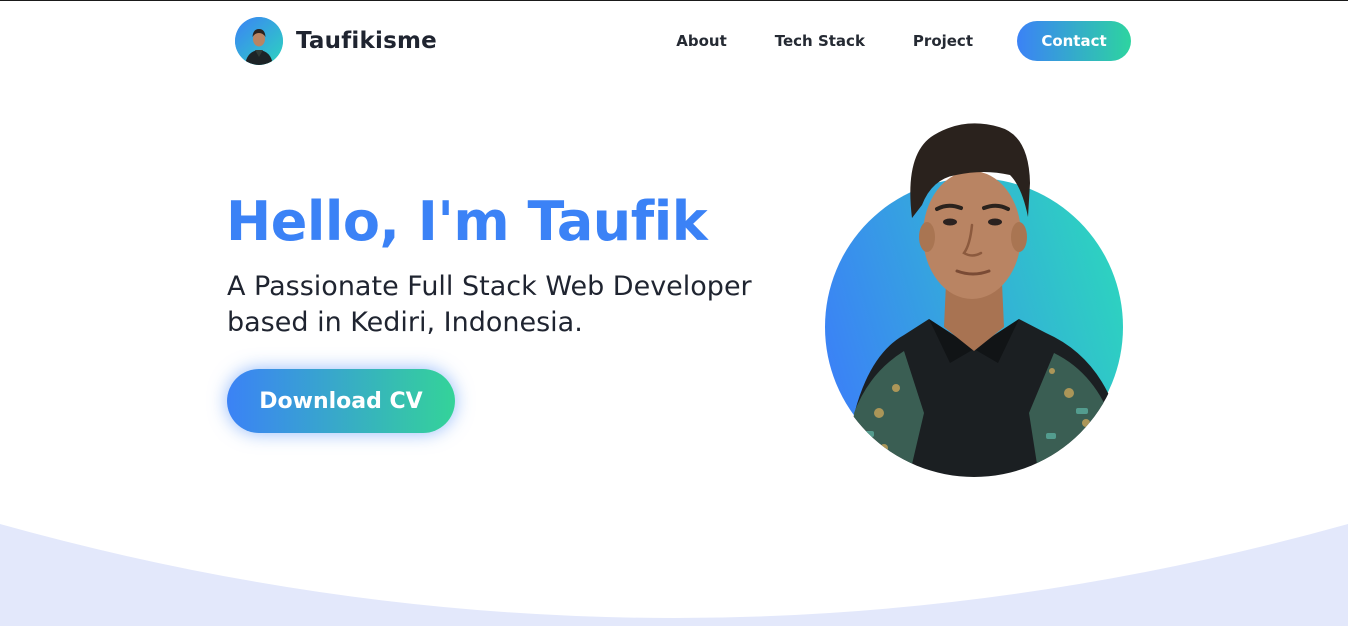 This screenshot has height=626, width=1348. What do you see at coordinates (341, 401) in the screenshot?
I see `download-cv-button: Download CV` at bounding box center [341, 401].